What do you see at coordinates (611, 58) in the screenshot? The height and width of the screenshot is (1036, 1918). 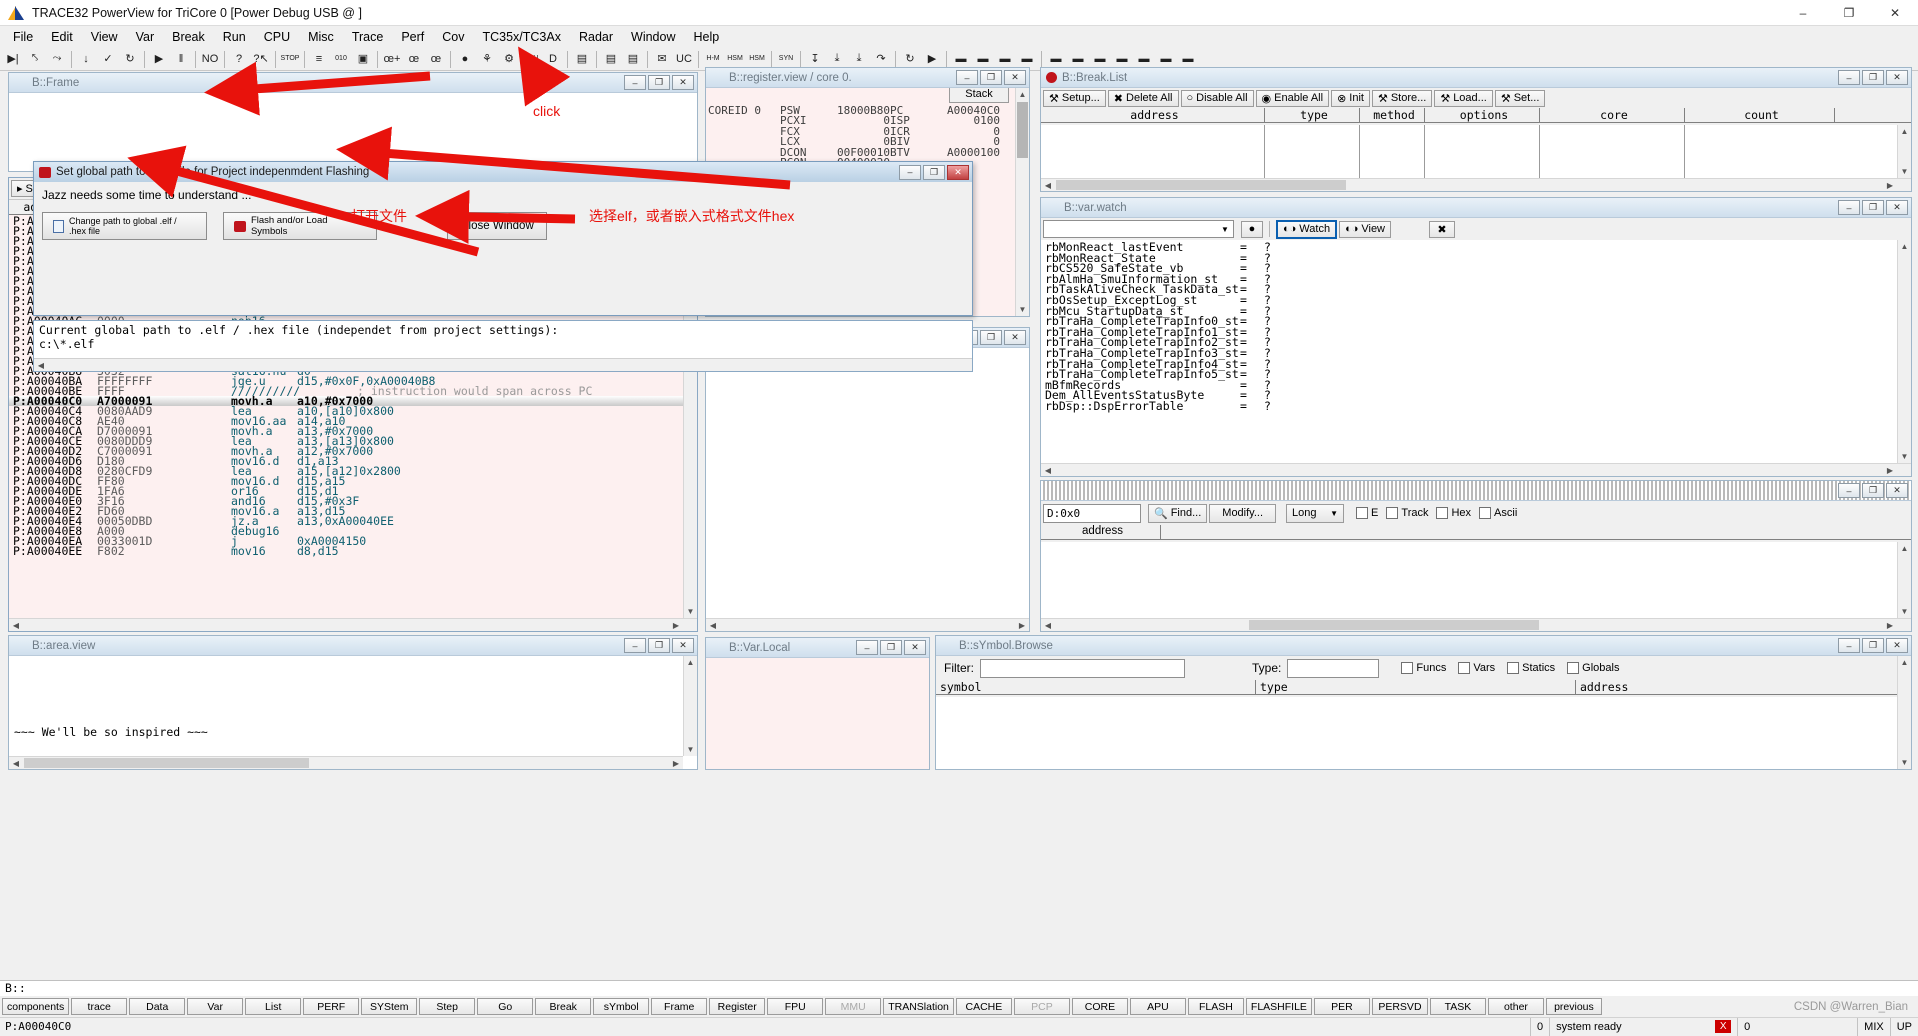 I see `frame2-icon: ▤` at bounding box center [611, 58].